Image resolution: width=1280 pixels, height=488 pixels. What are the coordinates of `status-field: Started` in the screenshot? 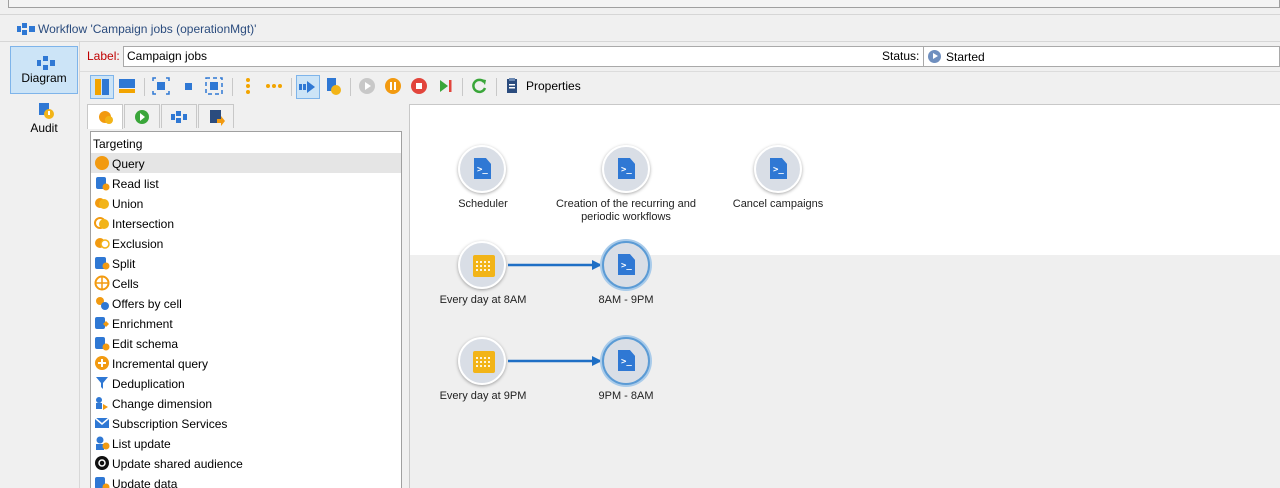 It's located at (1101, 56).